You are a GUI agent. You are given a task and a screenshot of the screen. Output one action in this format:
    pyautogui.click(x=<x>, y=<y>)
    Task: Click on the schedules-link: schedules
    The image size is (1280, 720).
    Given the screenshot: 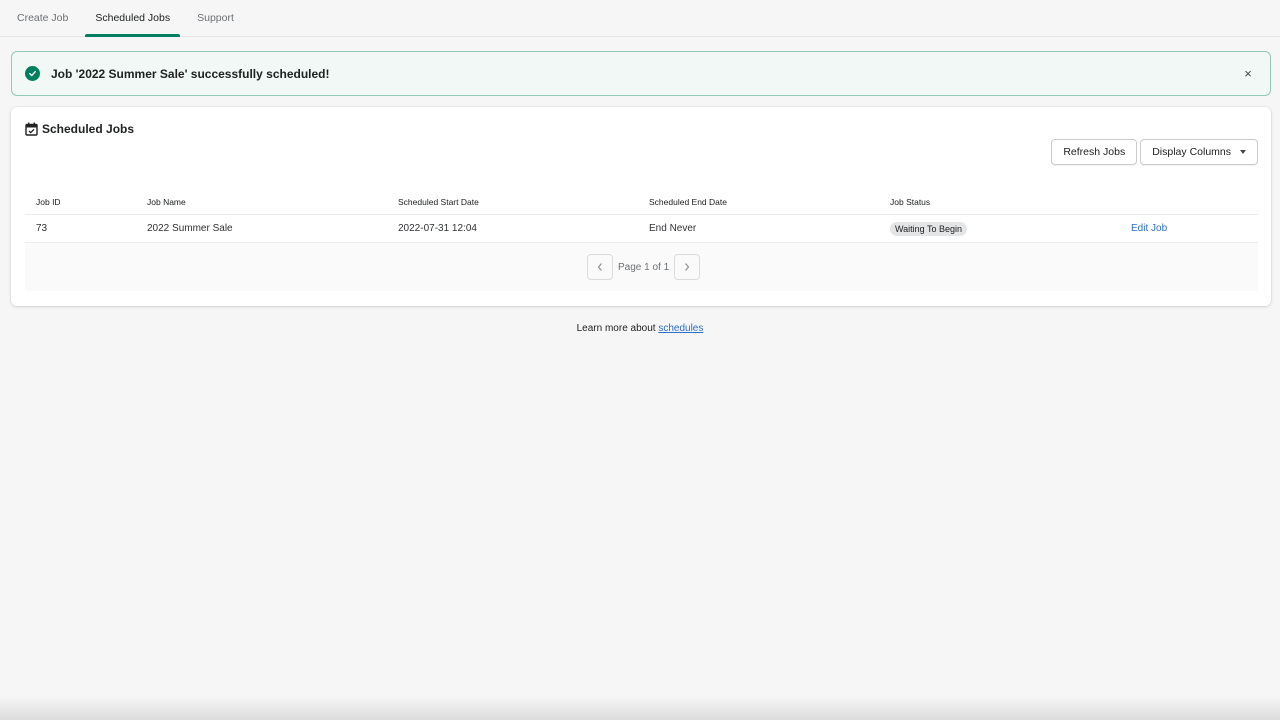 What is the action you would take?
    pyautogui.click(x=680, y=328)
    